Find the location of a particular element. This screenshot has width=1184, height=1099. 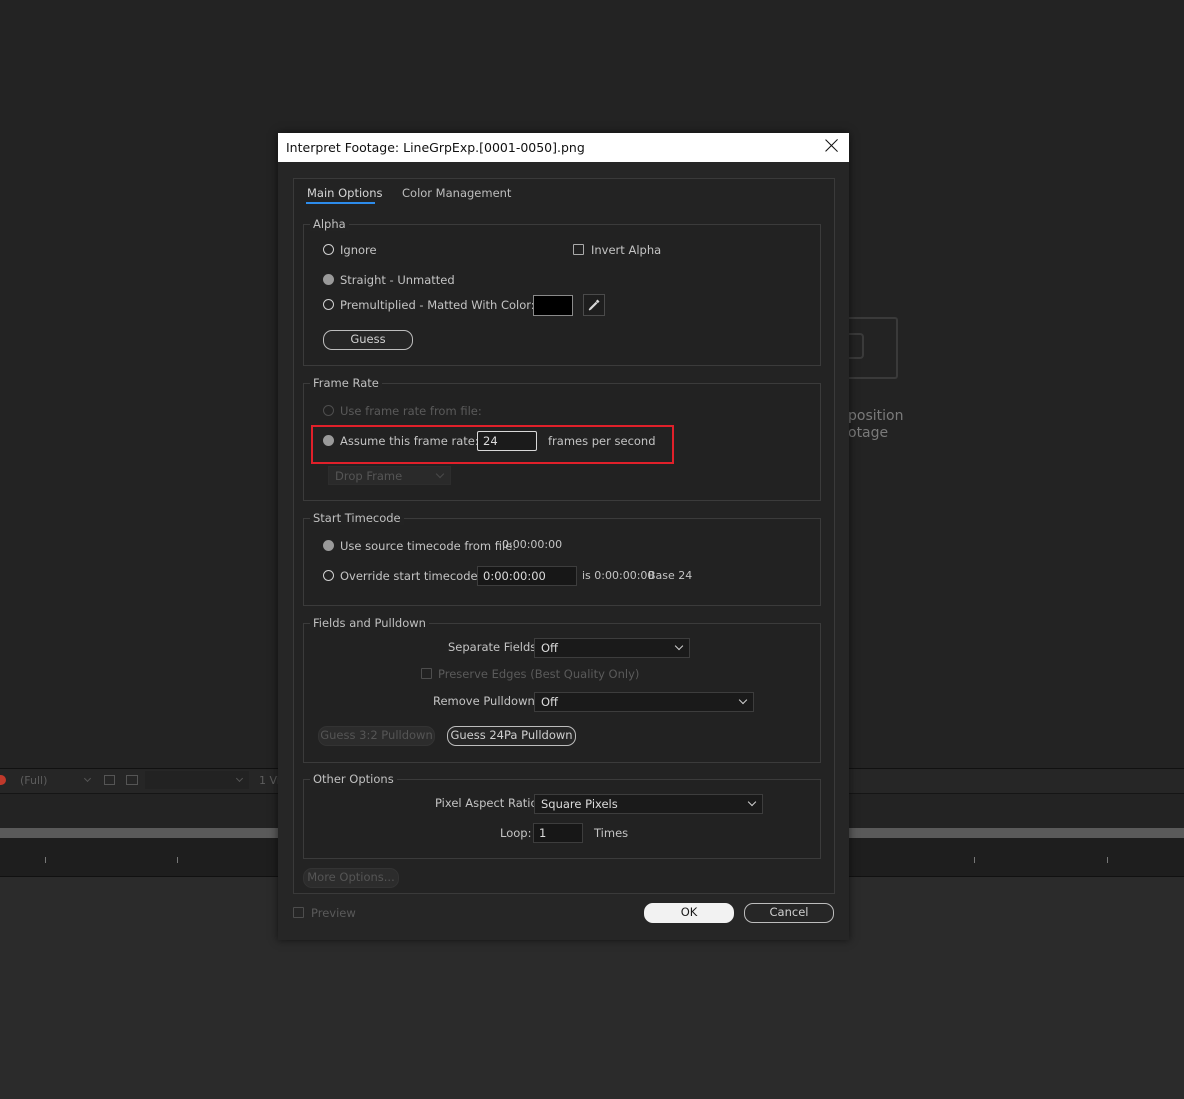

preview-checkbox is located at coordinates (298, 912).